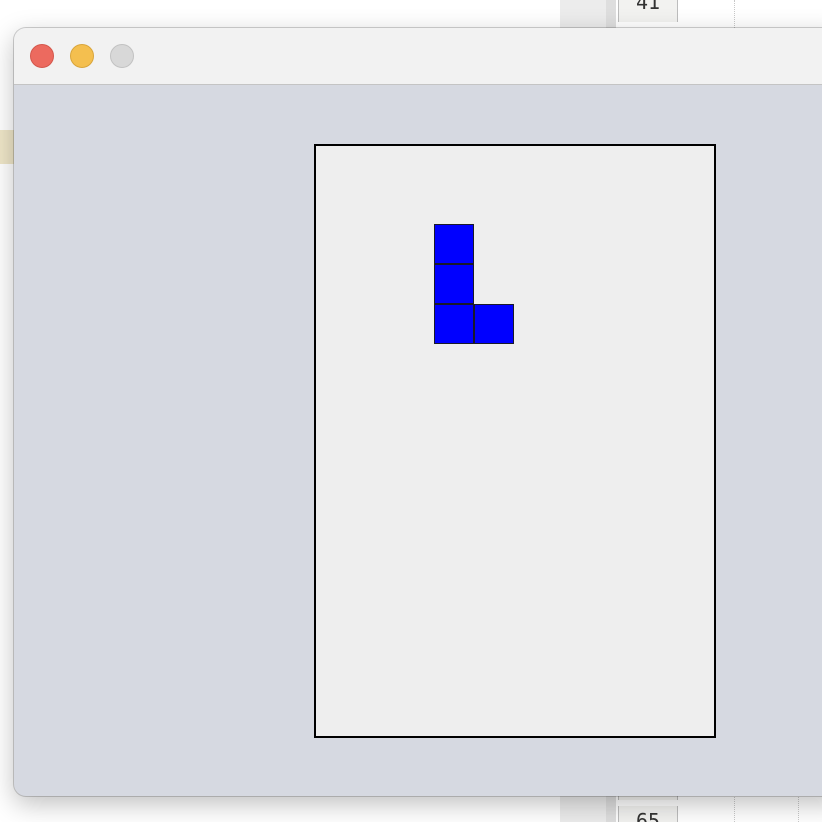  I want to click on window-titlebar, so click(418, 56).